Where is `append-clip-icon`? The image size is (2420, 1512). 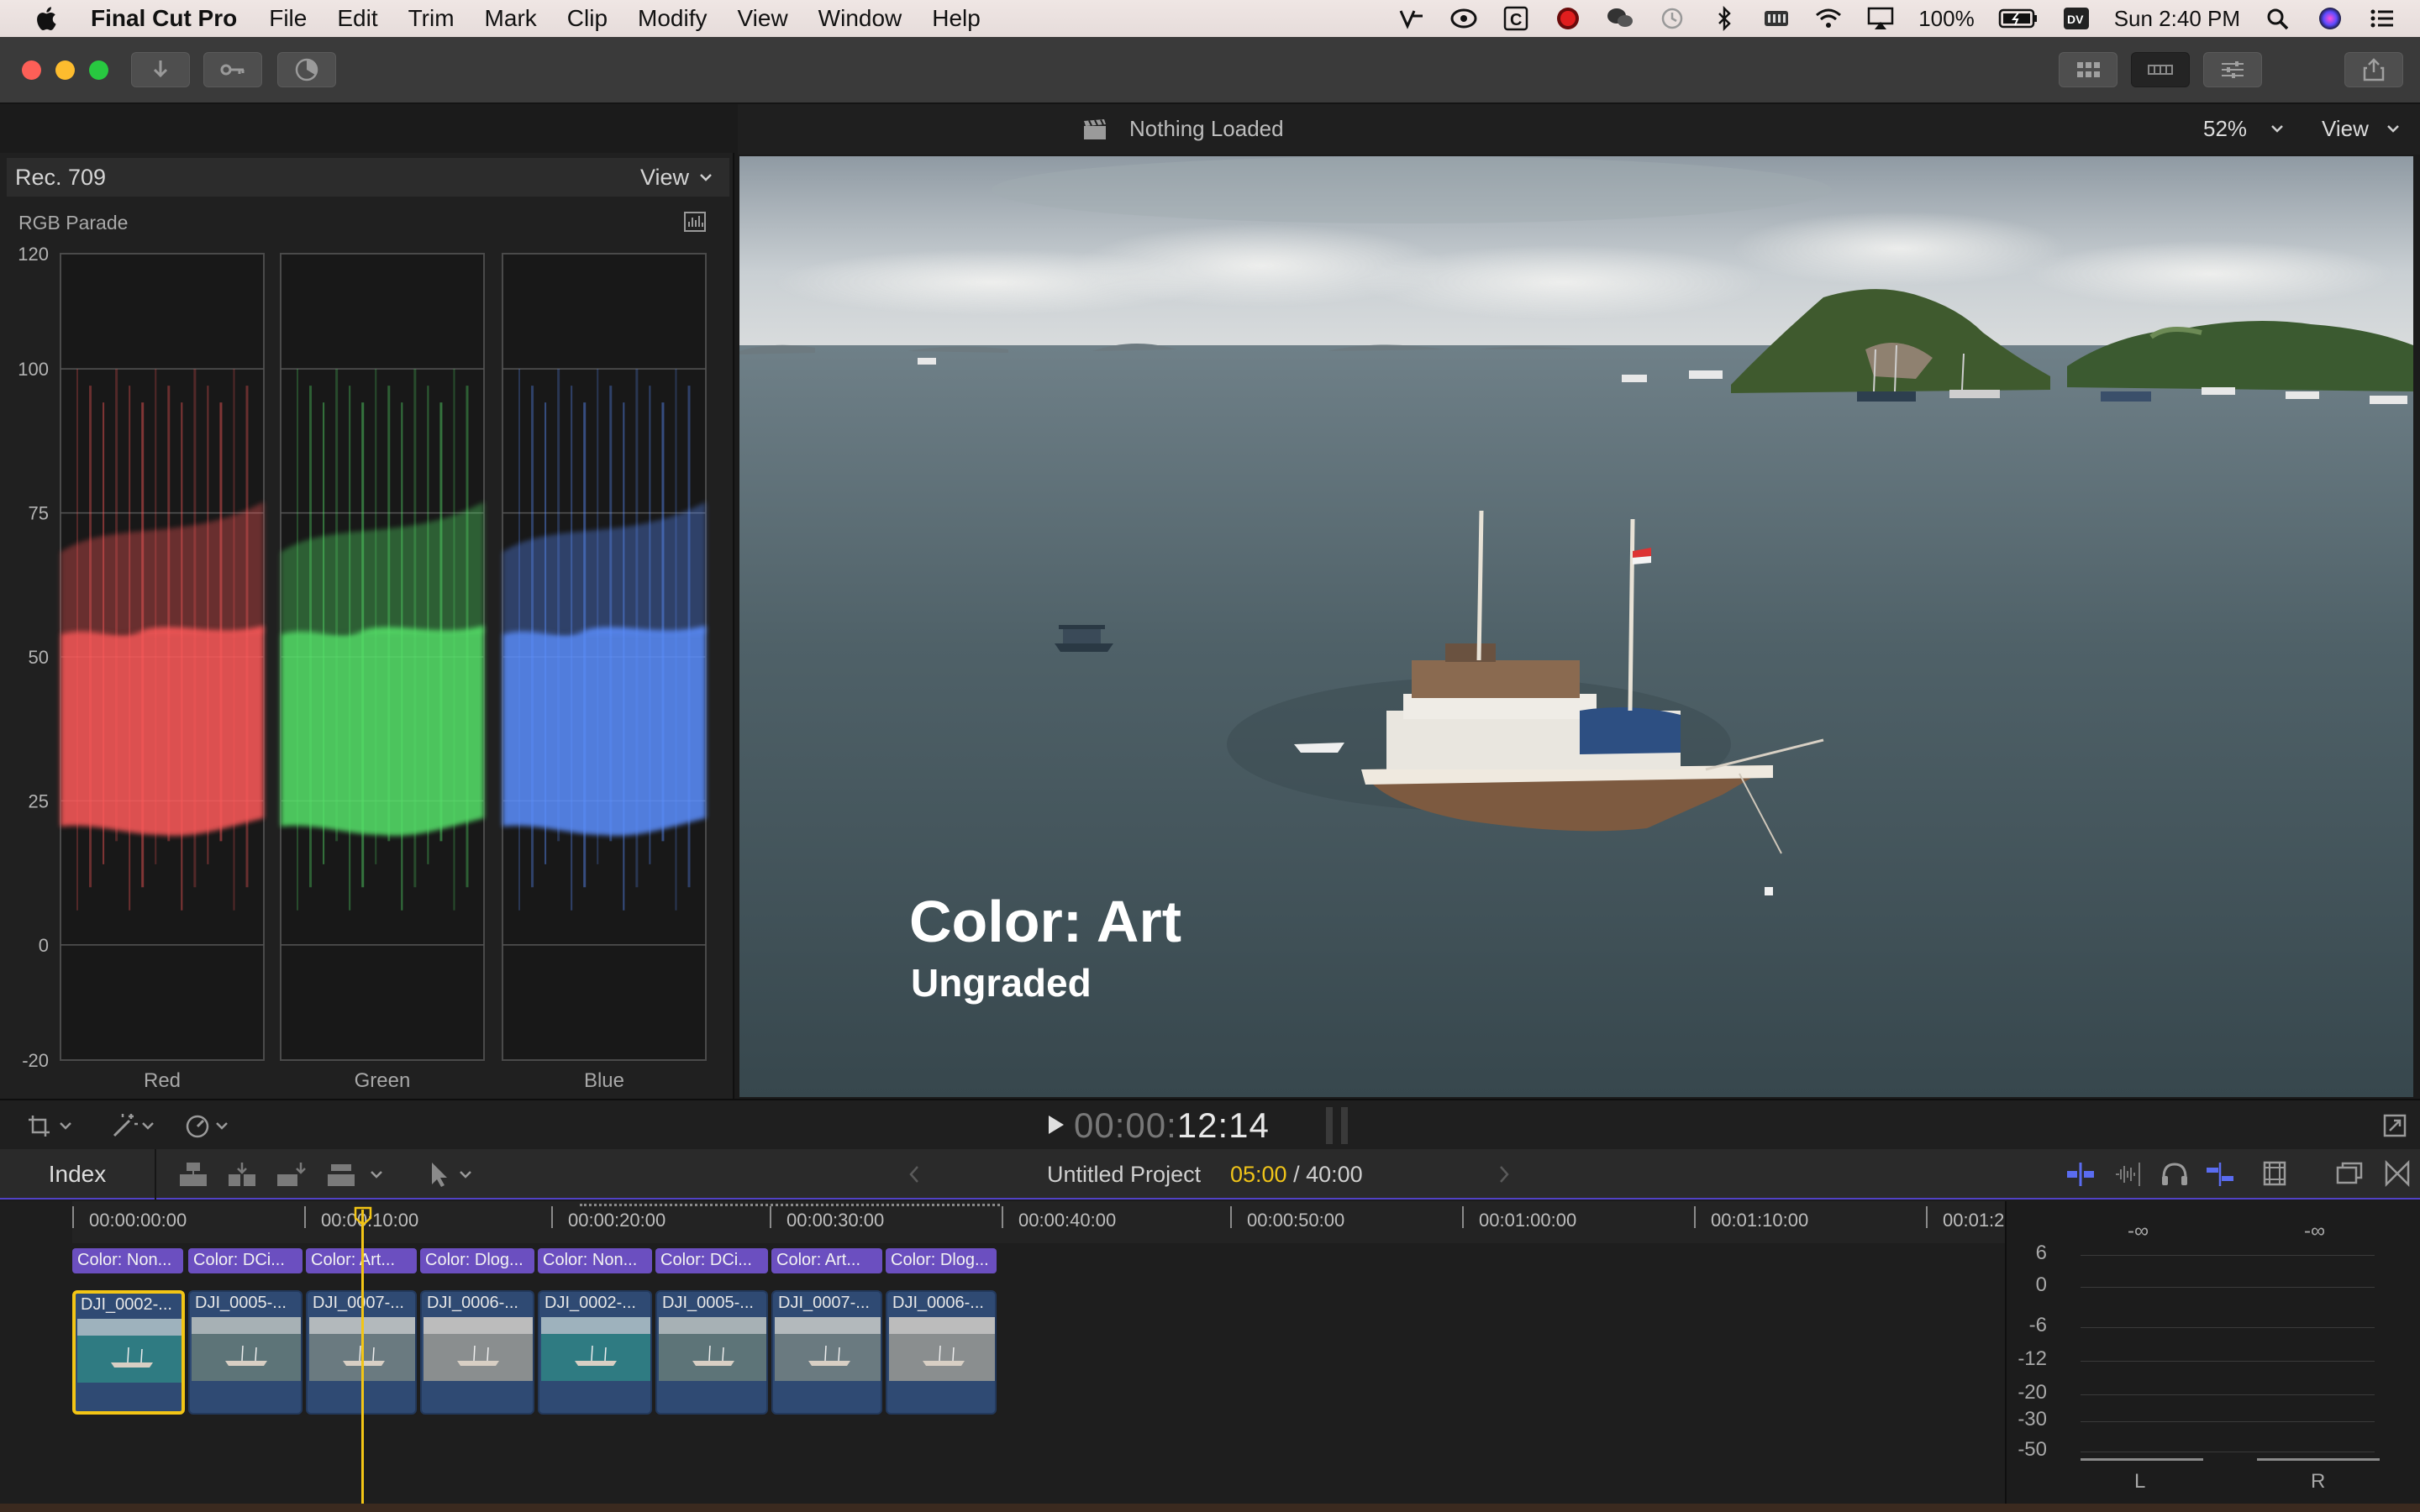 append-clip-icon is located at coordinates (291, 1174).